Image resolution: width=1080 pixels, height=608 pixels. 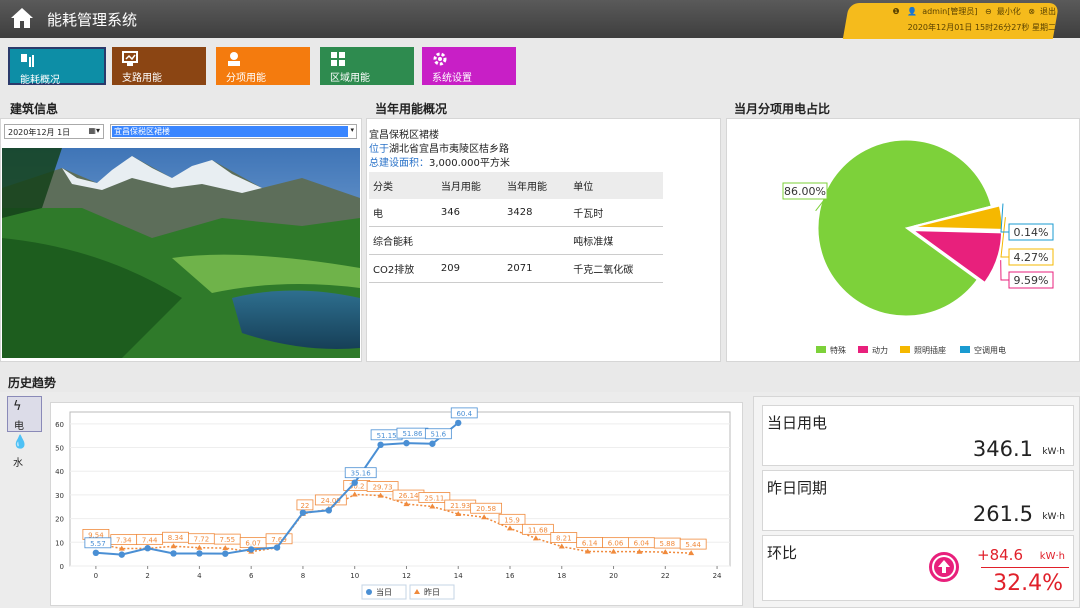 I want to click on logout-link: 退出, so click(x=1048, y=11).